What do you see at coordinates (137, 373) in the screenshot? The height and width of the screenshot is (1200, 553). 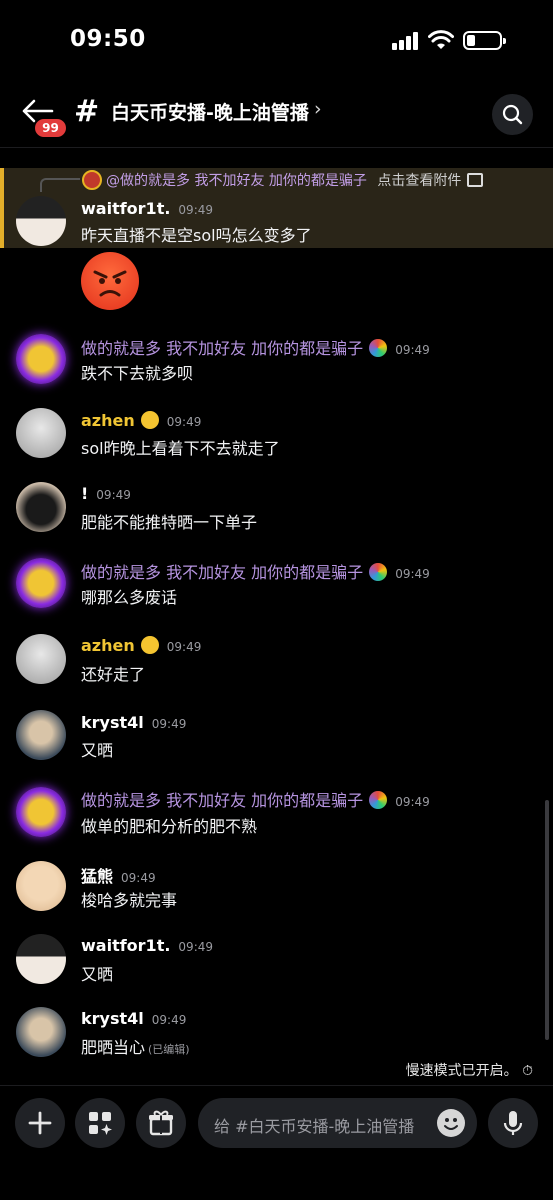 I see `message-text: 跌不下去就多呗` at bounding box center [137, 373].